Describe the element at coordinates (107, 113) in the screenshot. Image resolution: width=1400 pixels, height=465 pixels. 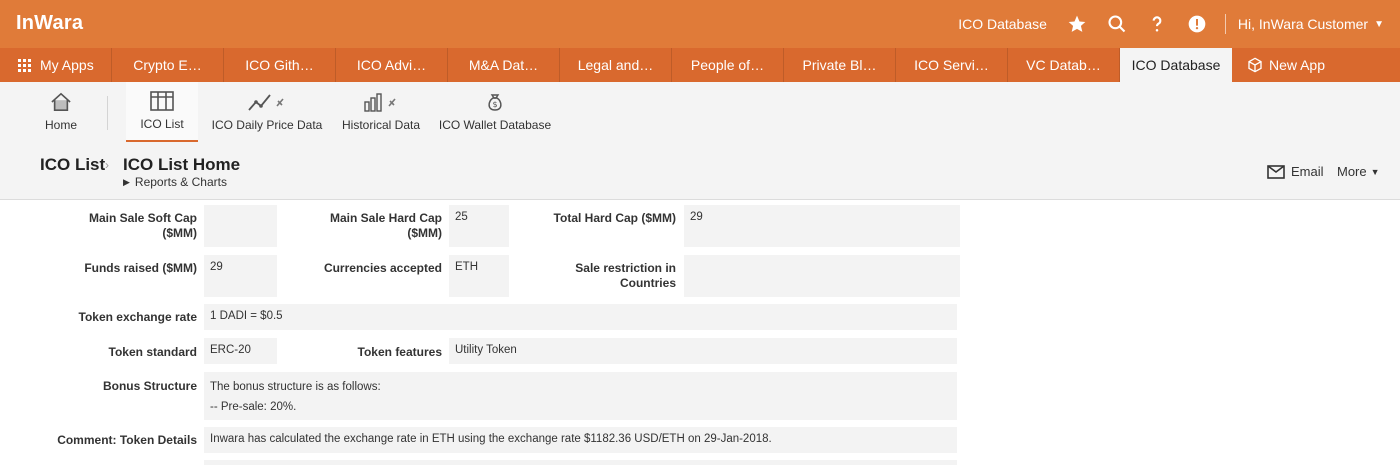
I see `subnav-divider` at that location.